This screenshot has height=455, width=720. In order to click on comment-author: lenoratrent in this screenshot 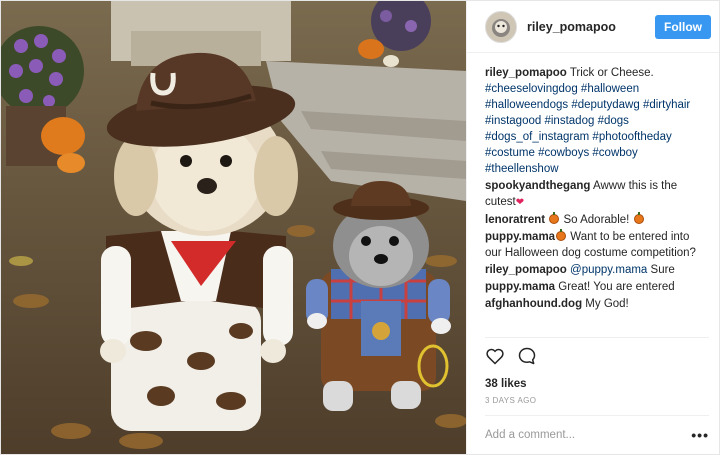, I will do `click(515, 220)`.